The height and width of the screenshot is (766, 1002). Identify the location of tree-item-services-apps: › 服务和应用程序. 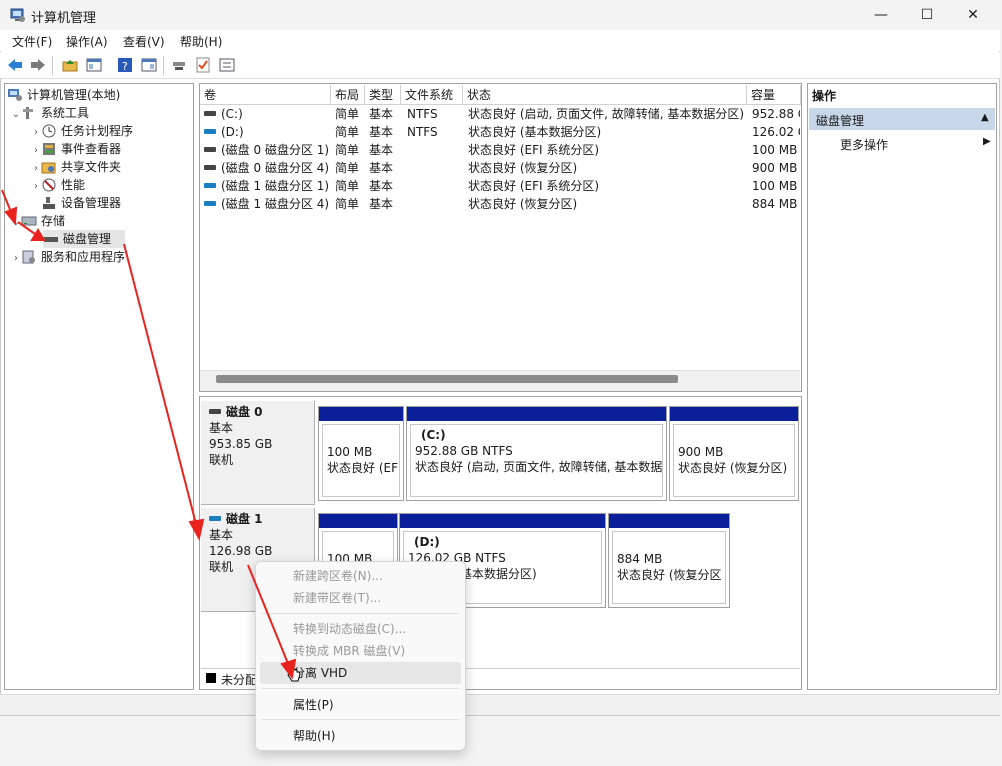
(68, 257).